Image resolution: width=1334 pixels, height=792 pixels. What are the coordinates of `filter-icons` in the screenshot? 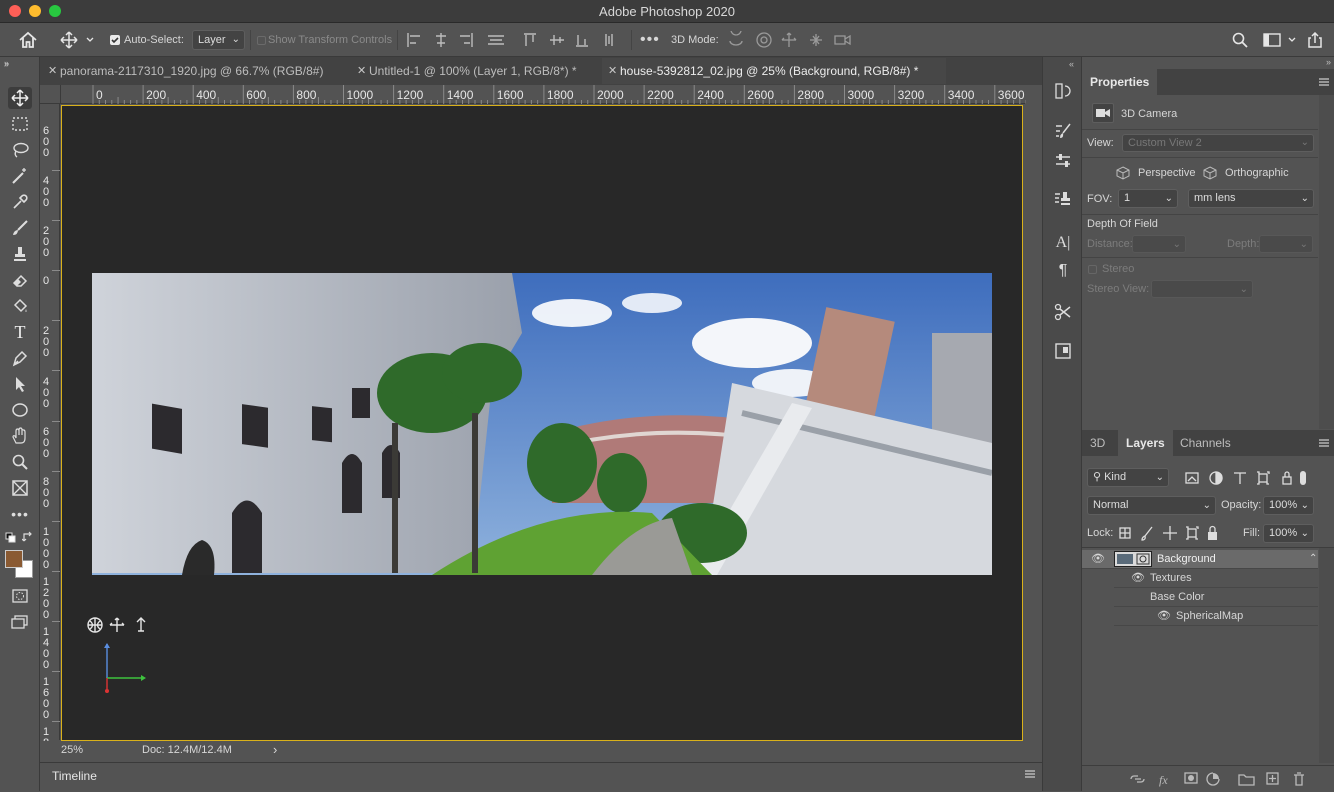 It's located at (1246, 478).